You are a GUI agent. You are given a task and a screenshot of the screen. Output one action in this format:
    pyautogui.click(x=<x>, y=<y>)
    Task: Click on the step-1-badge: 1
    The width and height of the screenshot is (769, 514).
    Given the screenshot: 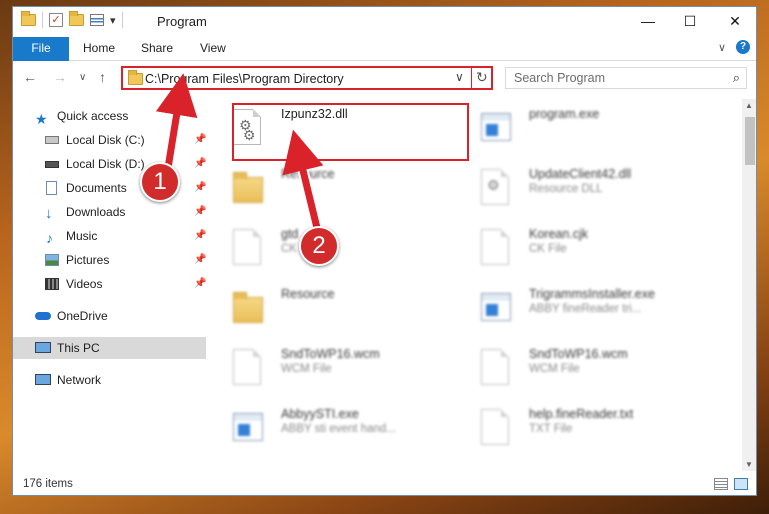 What is the action you would take?
    pyautogui.click(x=160, y=182)
    